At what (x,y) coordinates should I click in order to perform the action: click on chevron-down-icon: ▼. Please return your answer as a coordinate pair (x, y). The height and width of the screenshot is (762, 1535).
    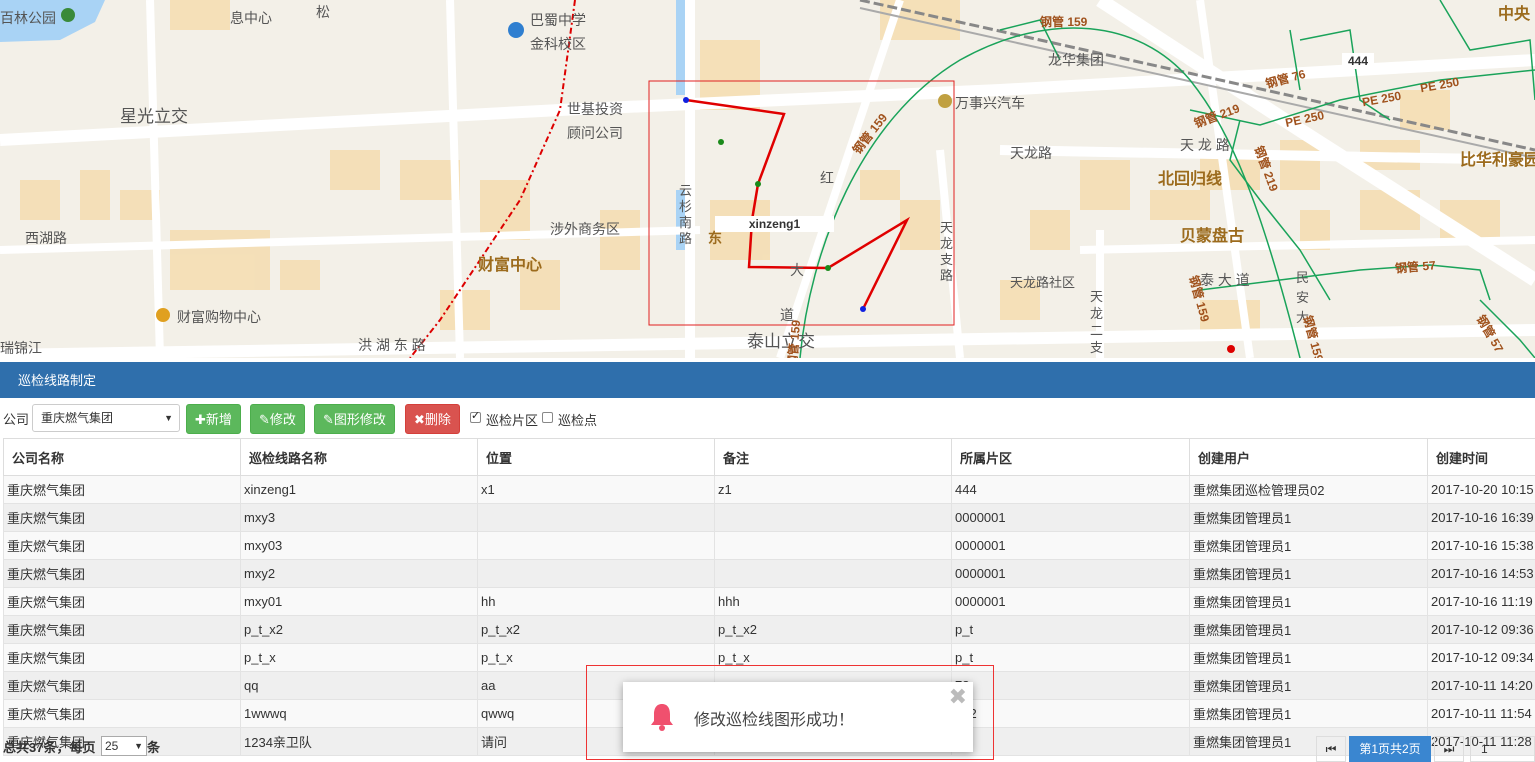
    Looking at the image, I should click on (168, 418).